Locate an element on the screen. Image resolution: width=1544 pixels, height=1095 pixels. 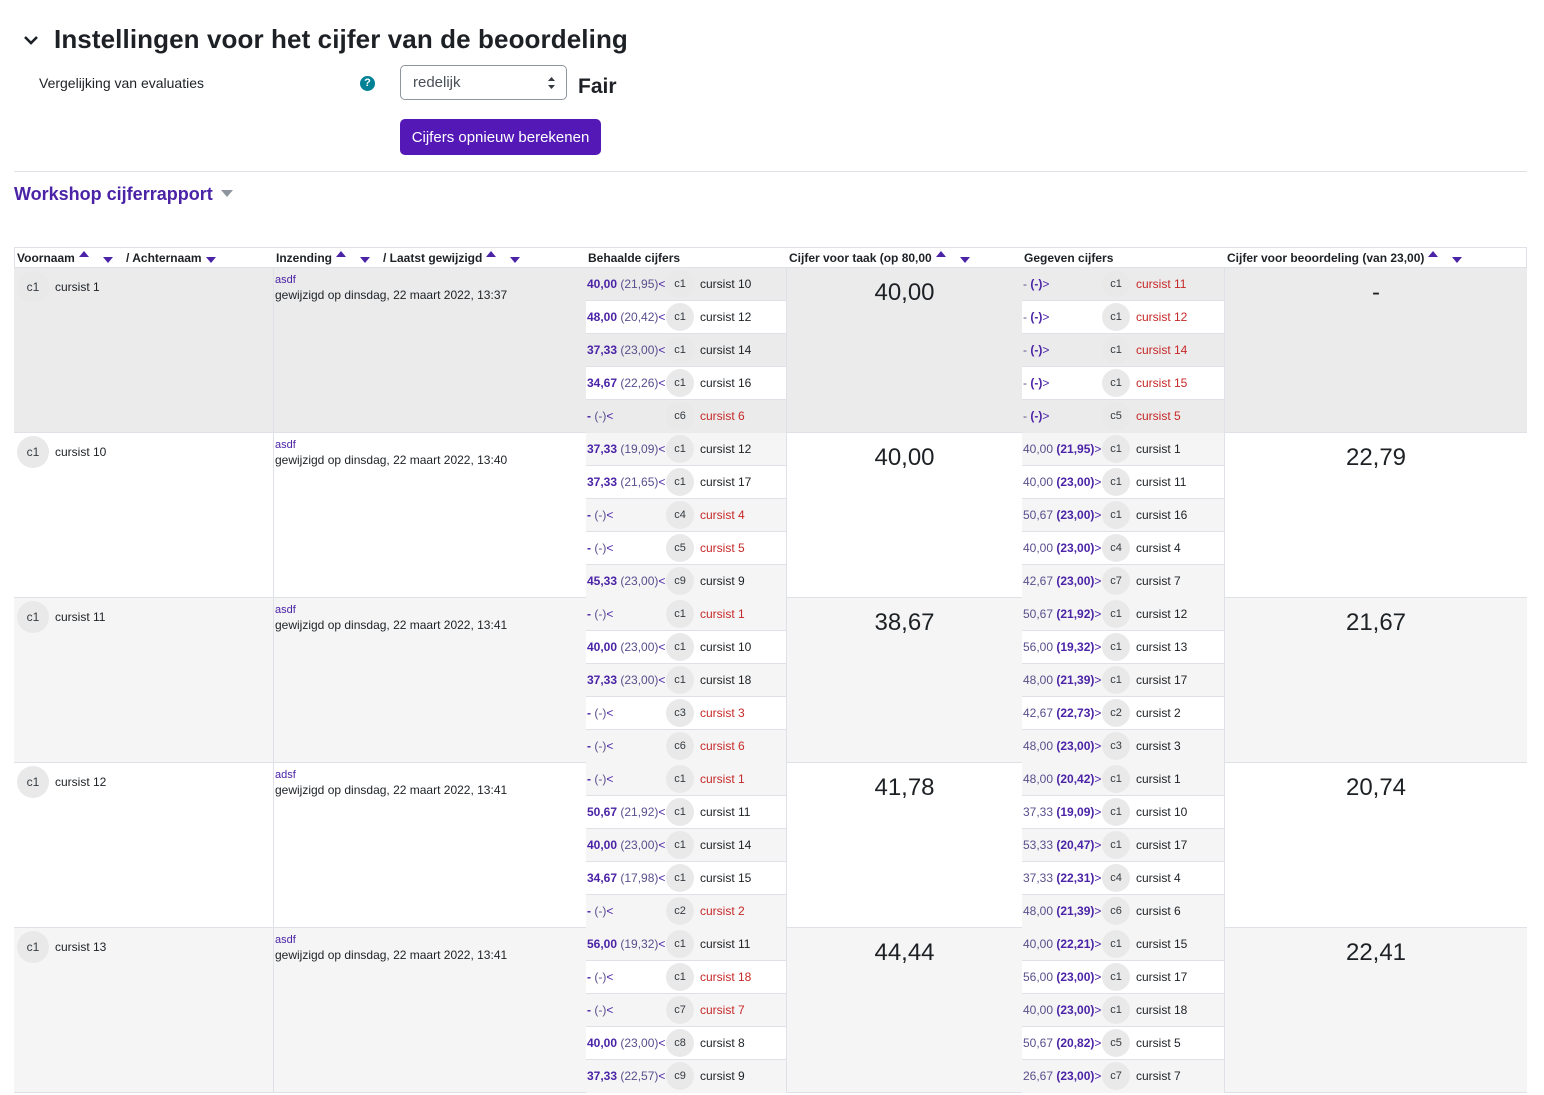
report-title: Workshop cijferrapport is located at coordinates (123, 194).